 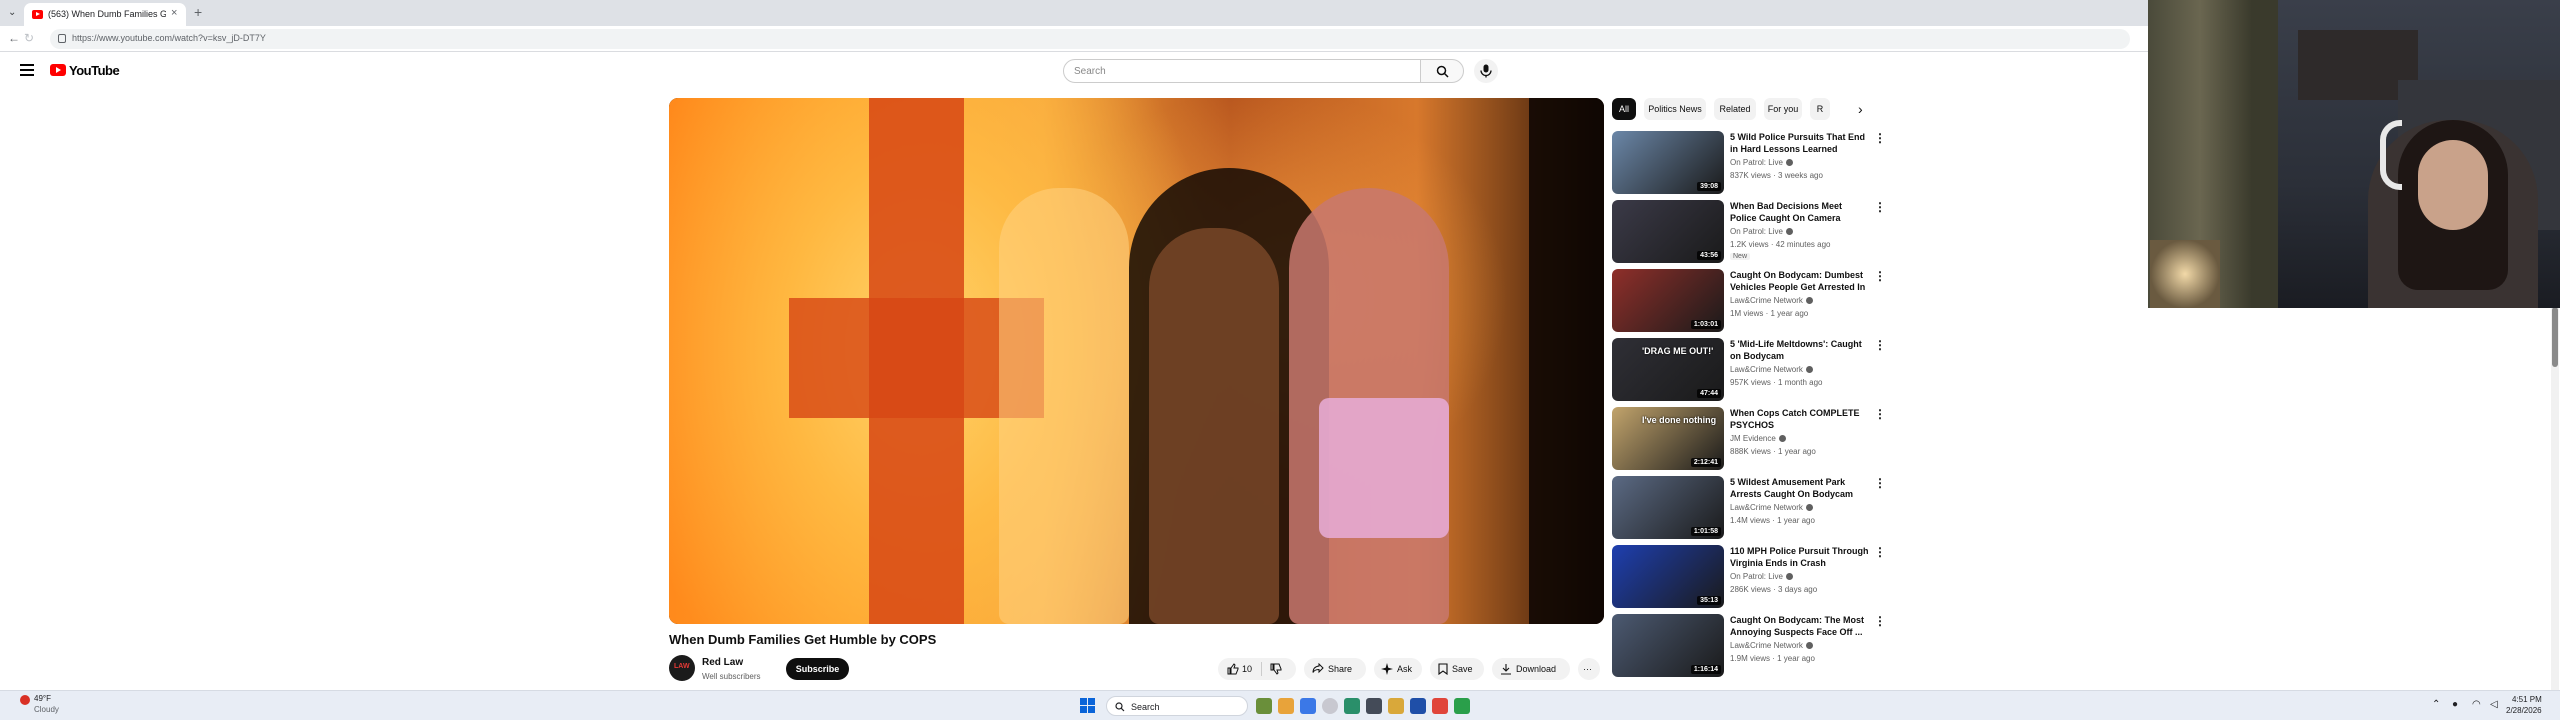 What do you see at coordinates (1335, 669) in the screenshot?
I see `share-button: Share` at bounding box center [1335, 669].